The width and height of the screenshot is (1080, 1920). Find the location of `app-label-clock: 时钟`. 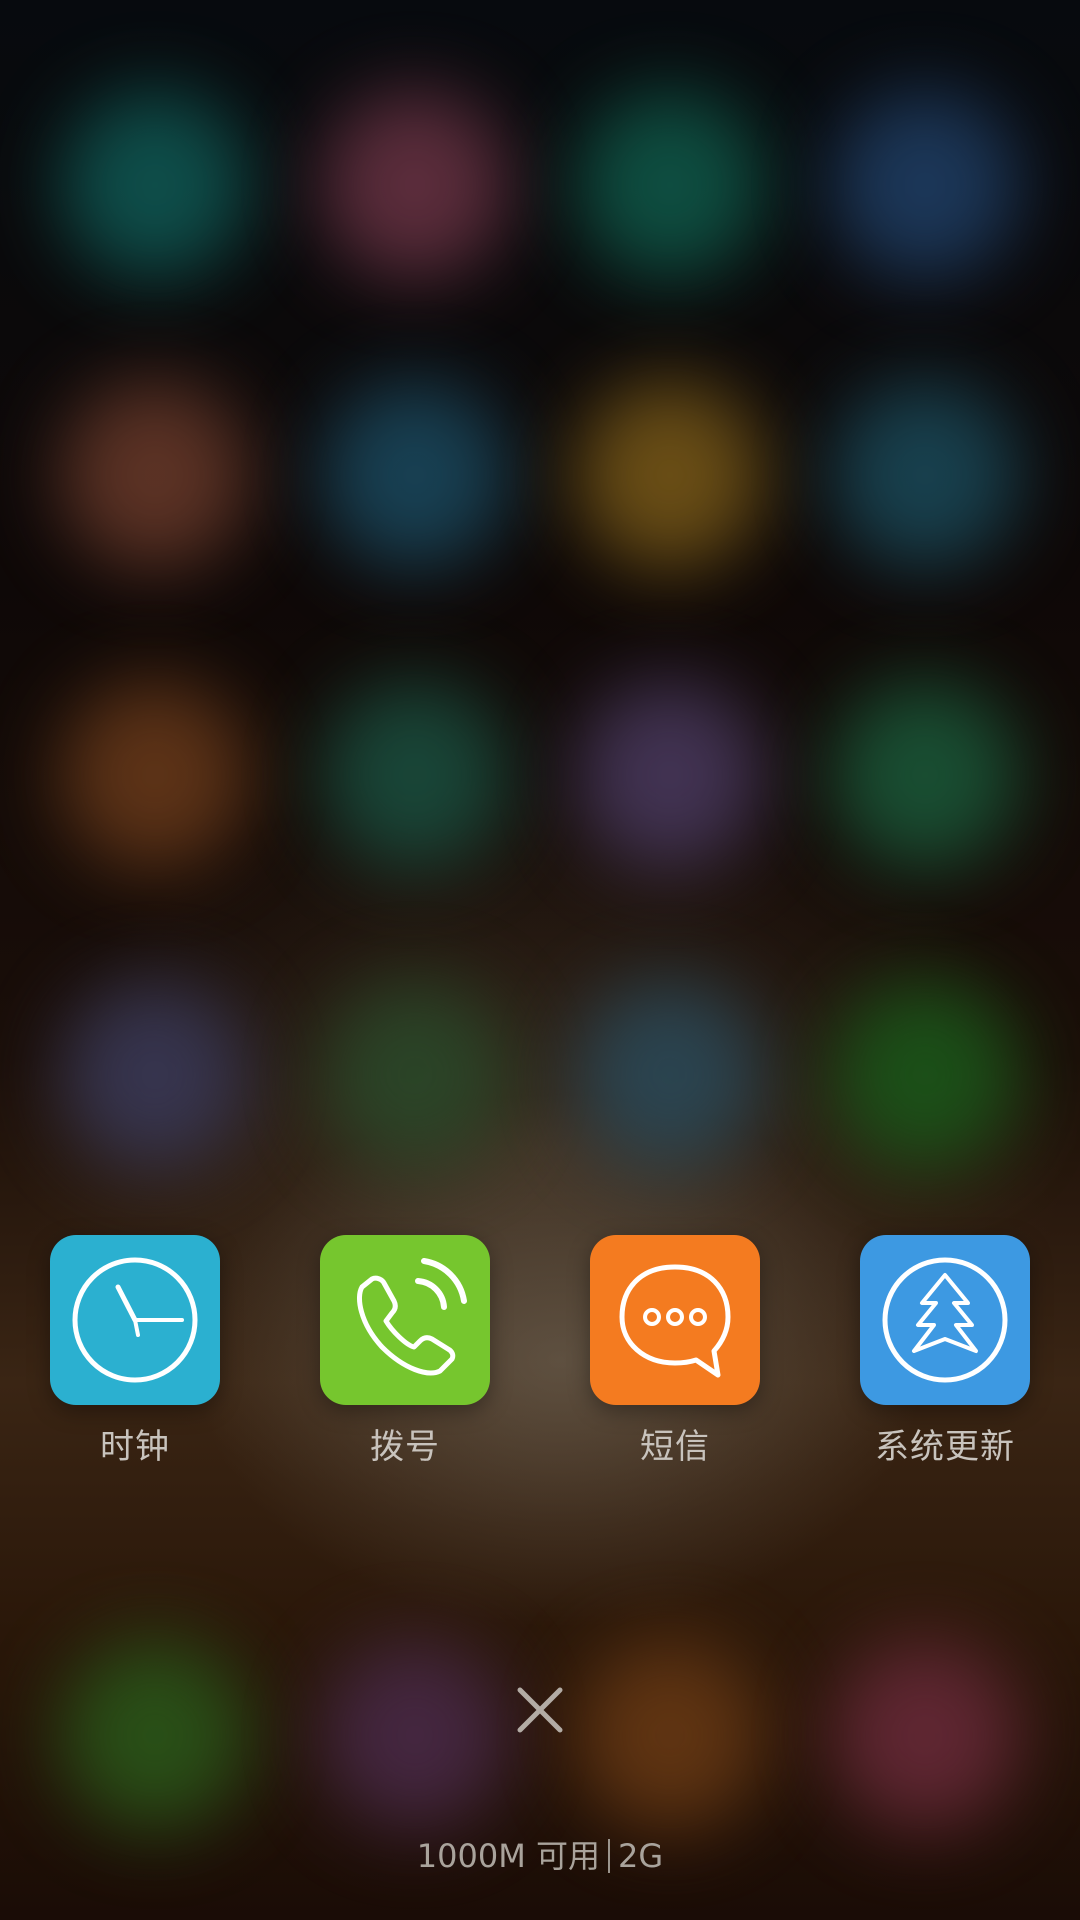

app-label-clock: 时钟 is located at coordinates (135, 1447).